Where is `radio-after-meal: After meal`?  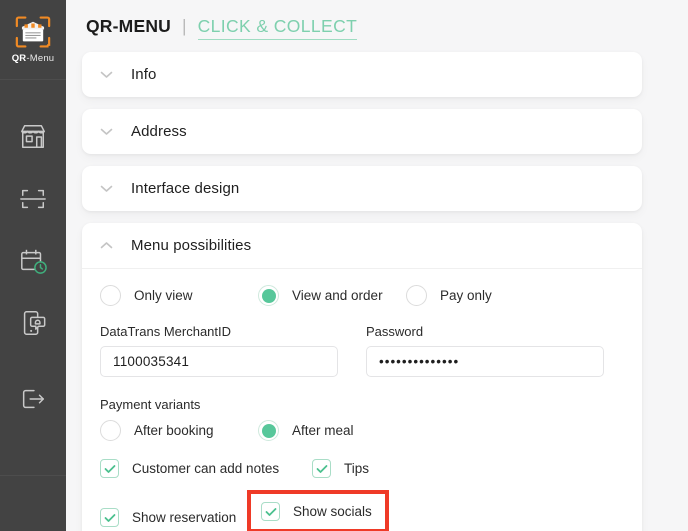 radio-after-meal: After meal is located at coordinates (306, 430).